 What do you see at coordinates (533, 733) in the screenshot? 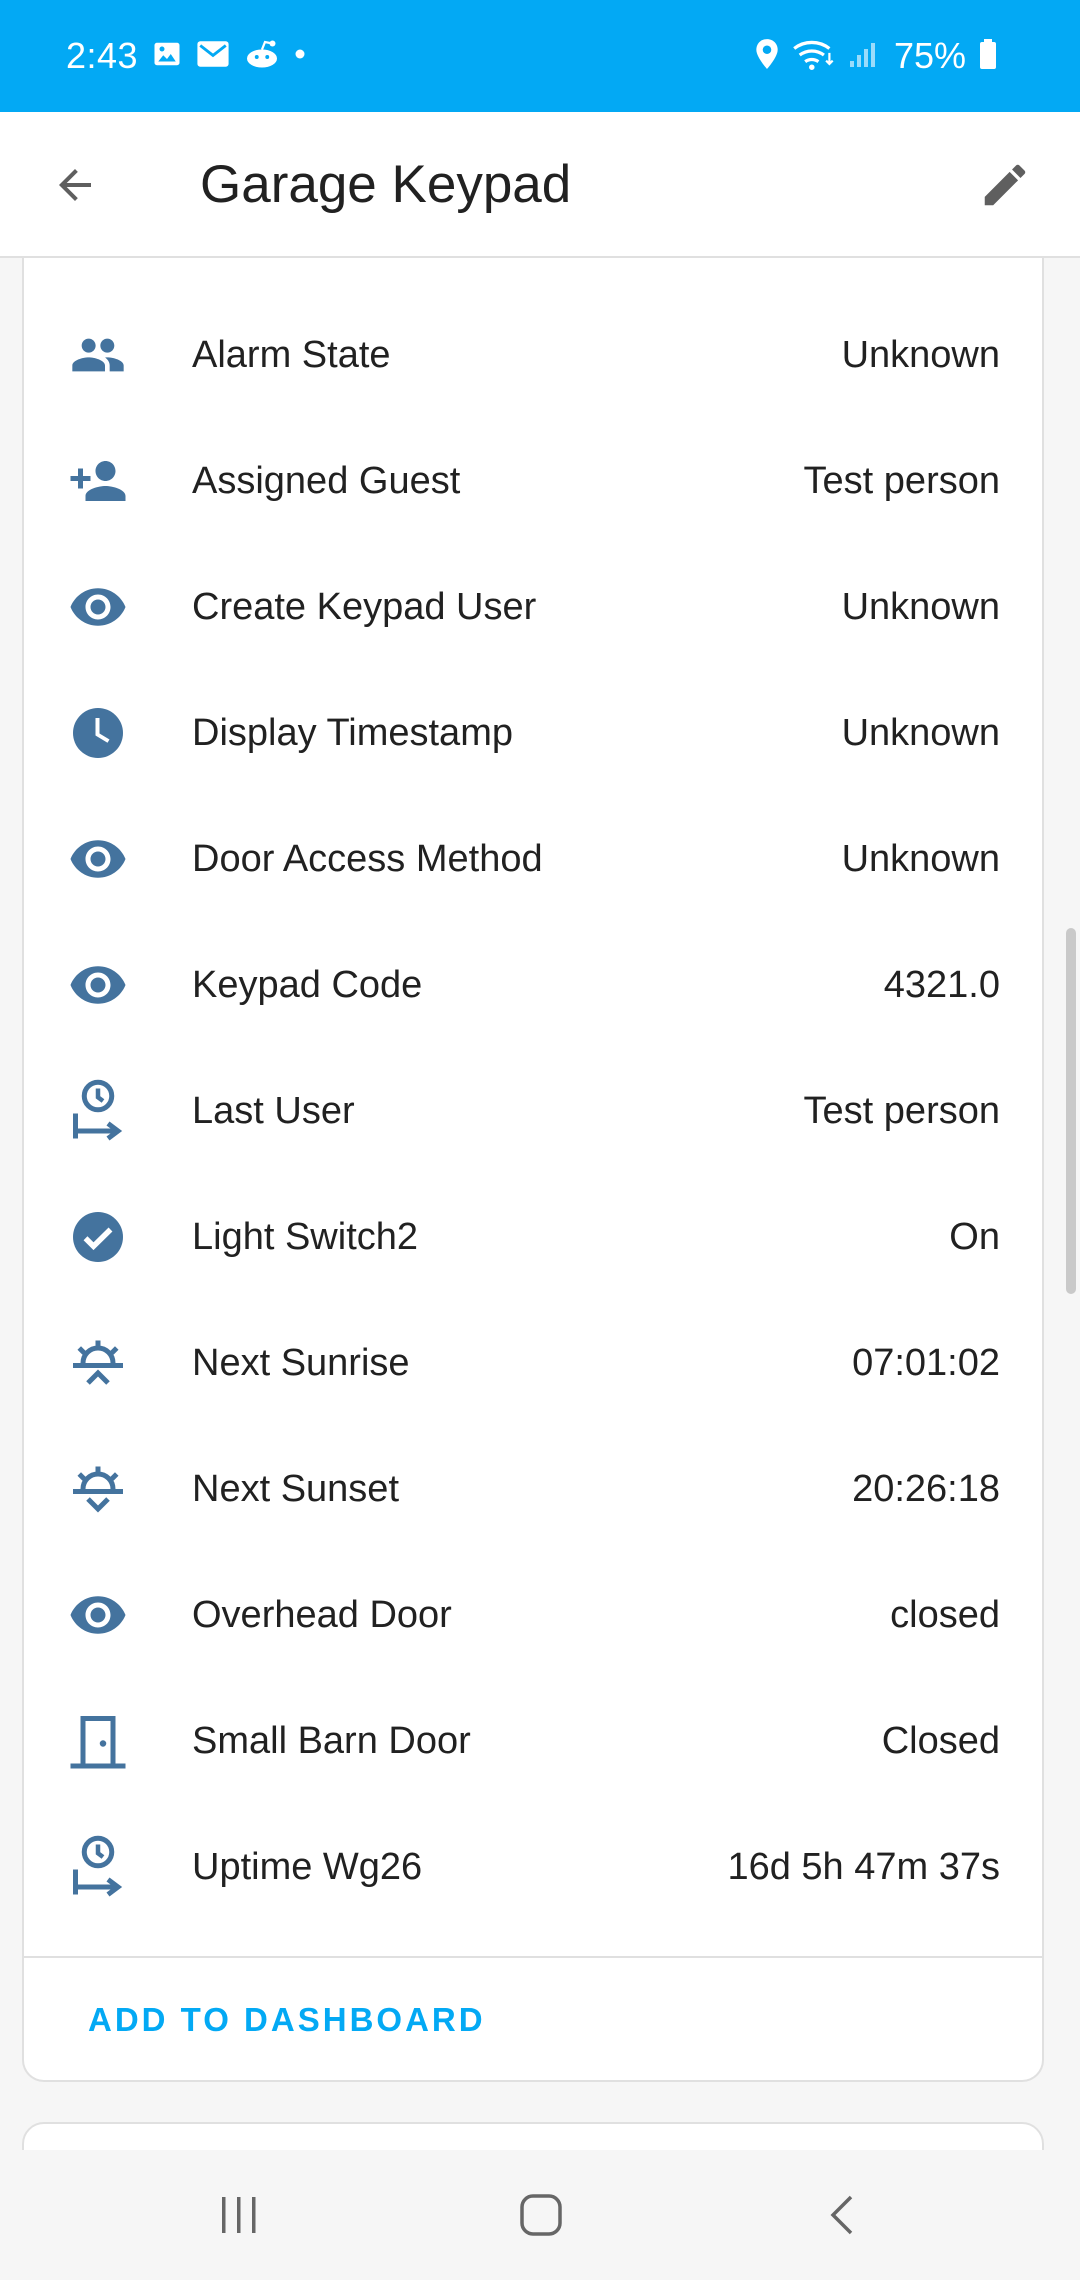
I see `entity-row-display-timestamp: Display Timestamp Unknown` at bounding box center [533, 733].